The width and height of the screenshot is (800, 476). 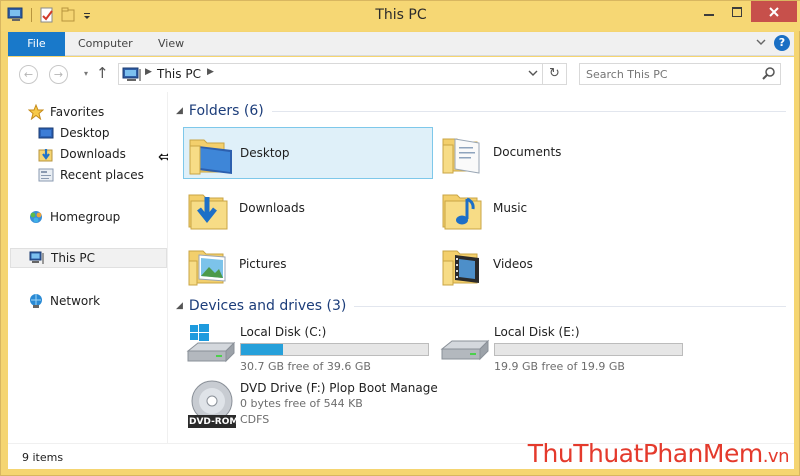 I want to click on drive-free-space: 19.9 GB free of 19.9 GB, so click(x=559, y=366).